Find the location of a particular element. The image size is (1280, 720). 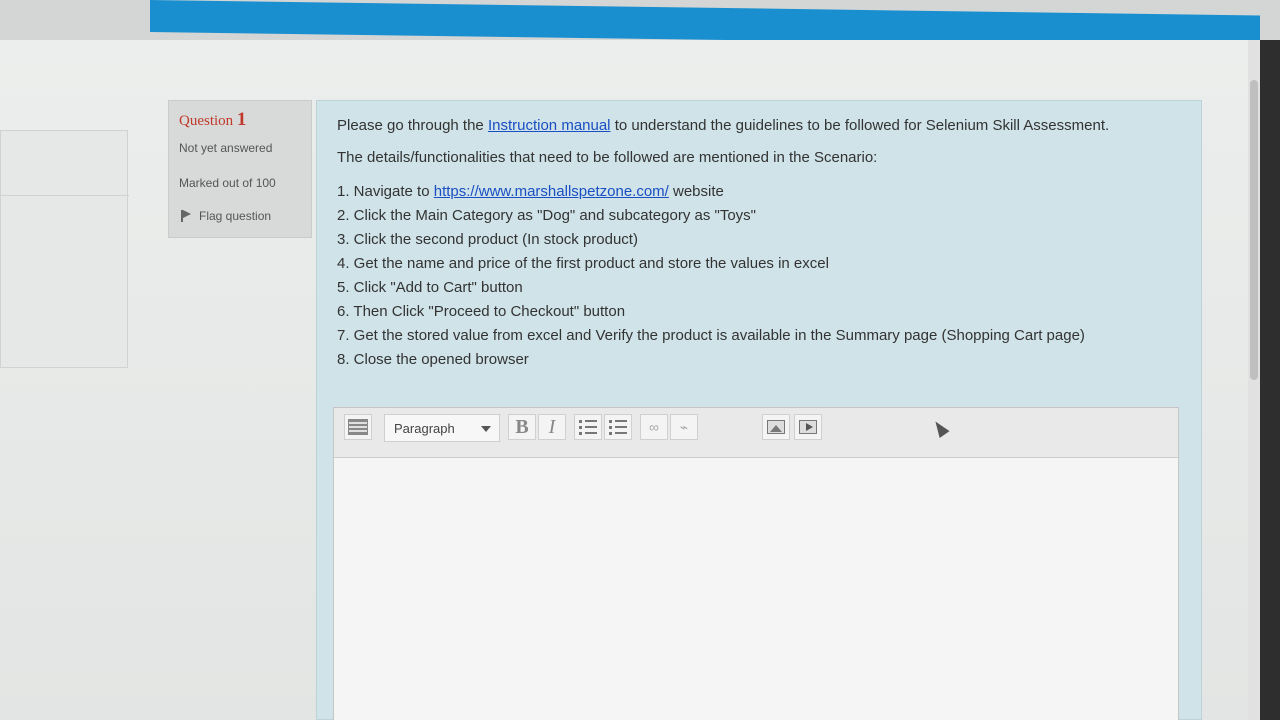

italic-icon: I is located at coordinates (552, 426).